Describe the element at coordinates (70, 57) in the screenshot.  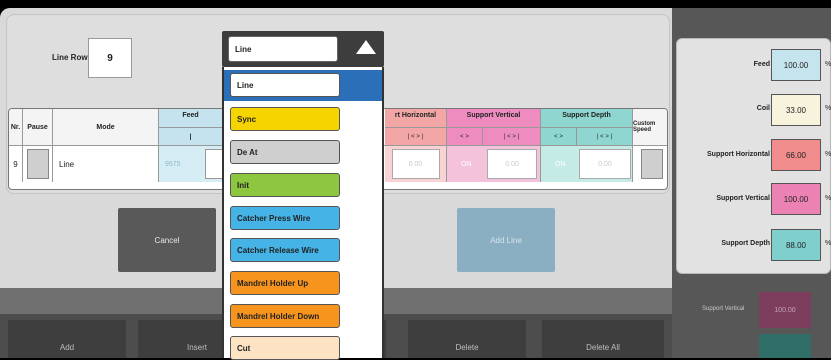
I see `line-row-label: Line Row` at that location.